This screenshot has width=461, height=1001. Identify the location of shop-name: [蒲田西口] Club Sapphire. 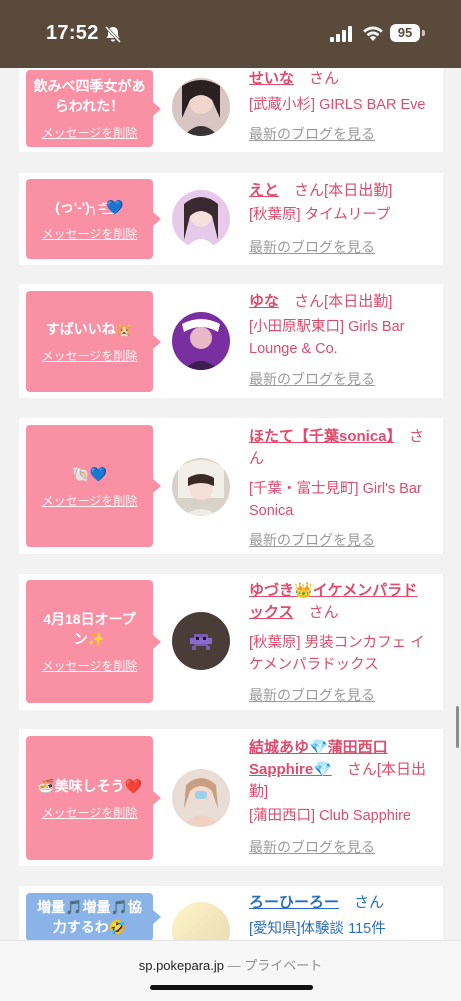
(344, 816).